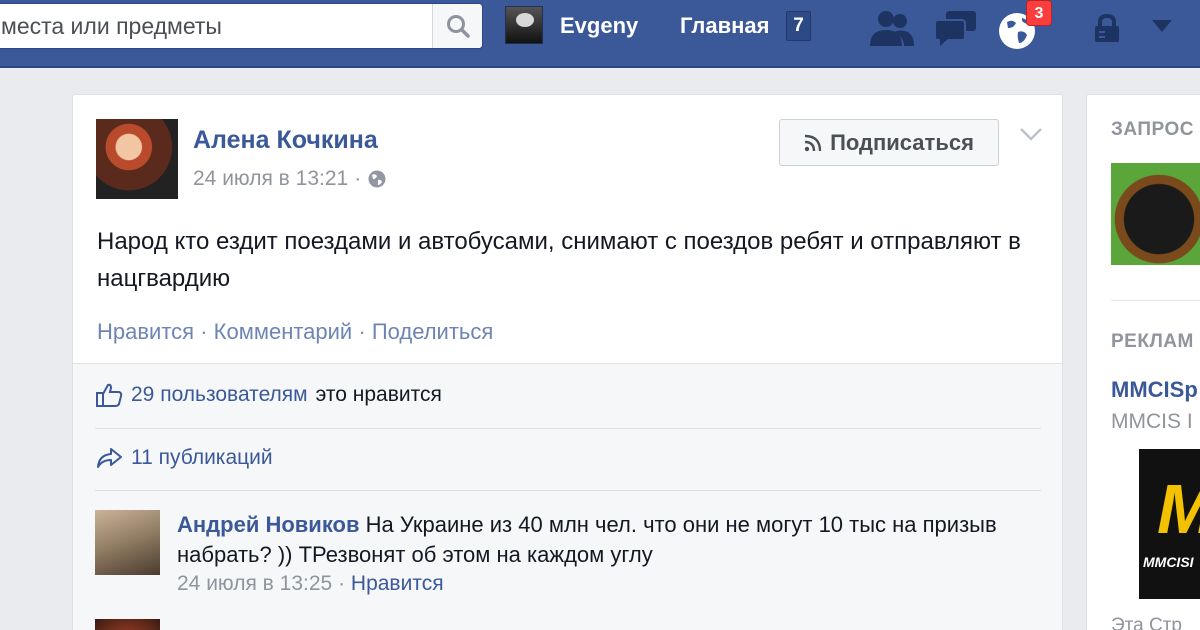 The image size is (1200, 630). I want to click on sidebar-divider, so click(1155, 300).